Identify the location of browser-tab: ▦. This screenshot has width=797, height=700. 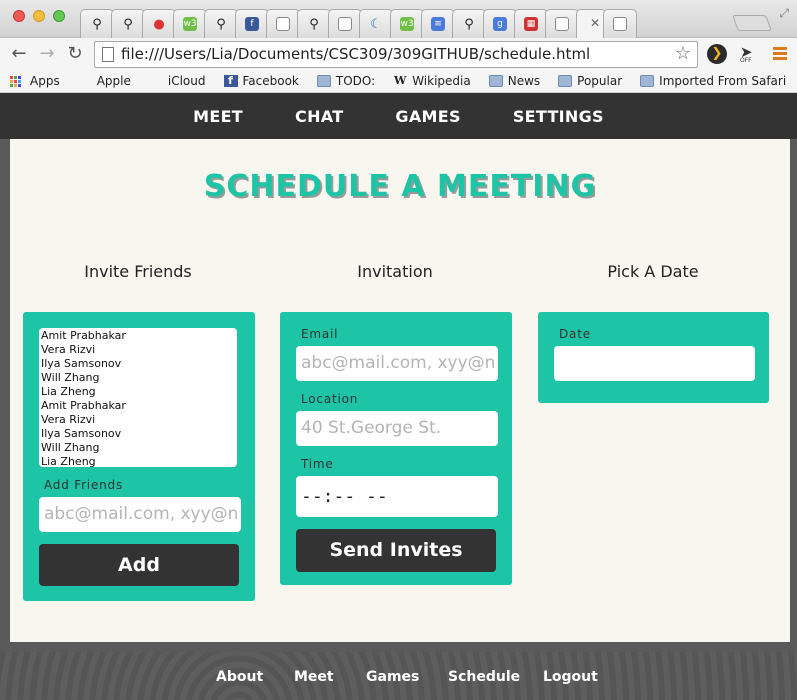
(531, 23).